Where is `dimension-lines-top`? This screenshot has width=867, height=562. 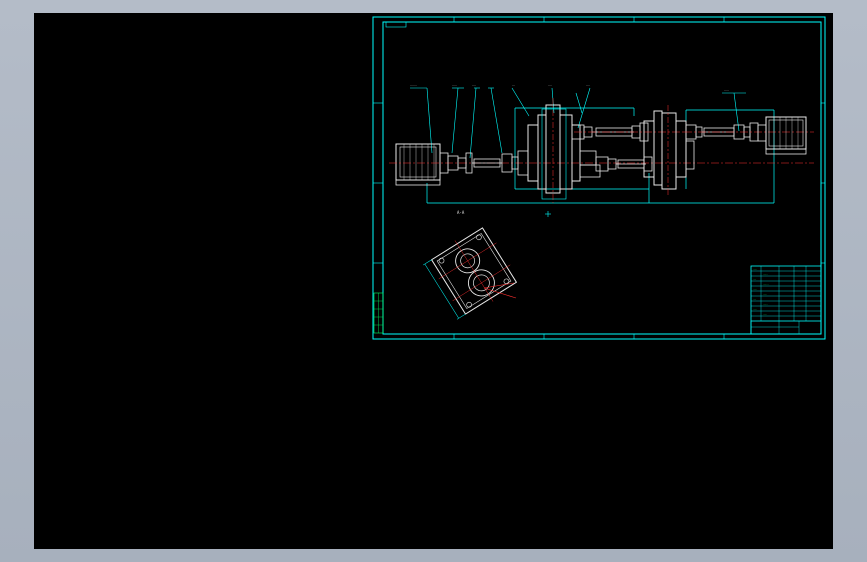
dimension-lines-top is located at coordinates (600, 155).